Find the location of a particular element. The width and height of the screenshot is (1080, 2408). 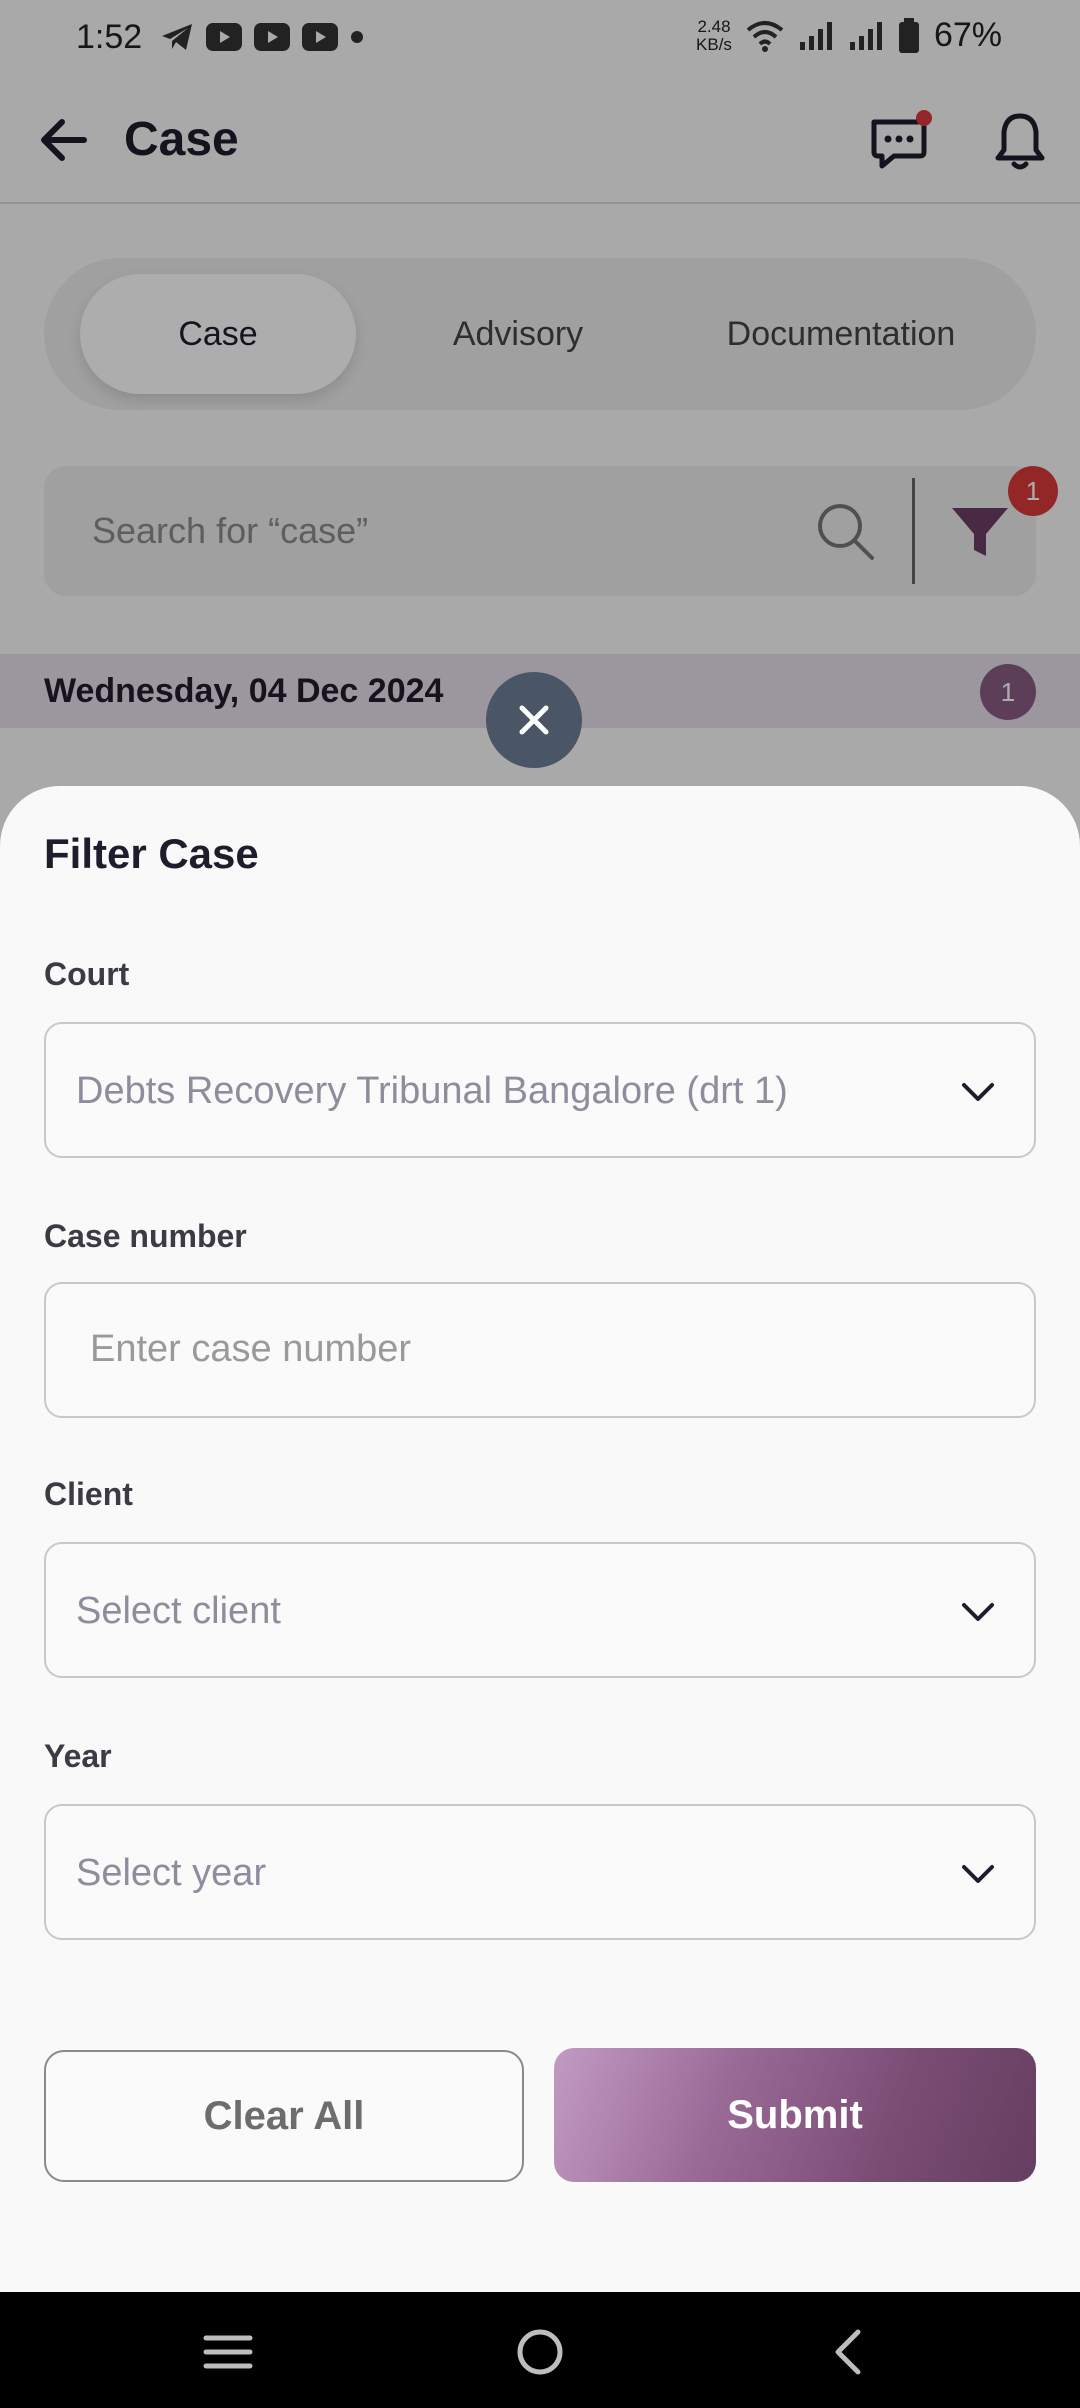

back-nav-icon is located at coordinates (850, 2352).